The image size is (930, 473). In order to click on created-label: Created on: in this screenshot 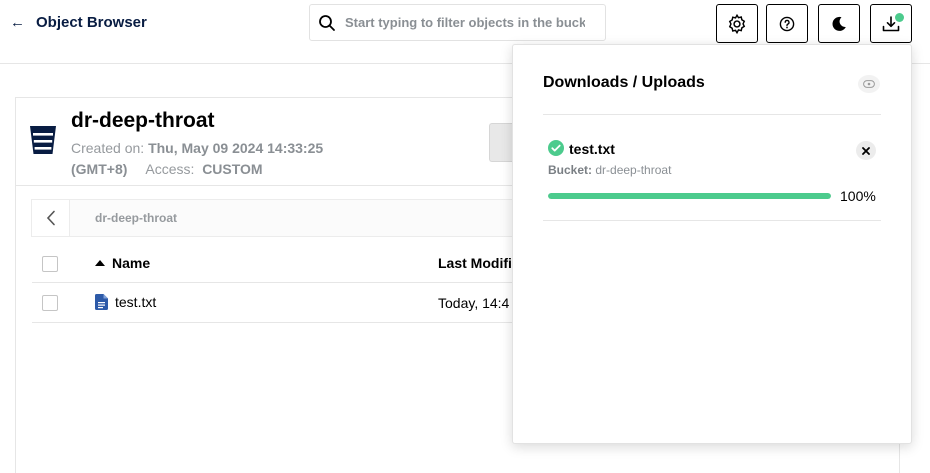, I will do `click(108, 148)`.